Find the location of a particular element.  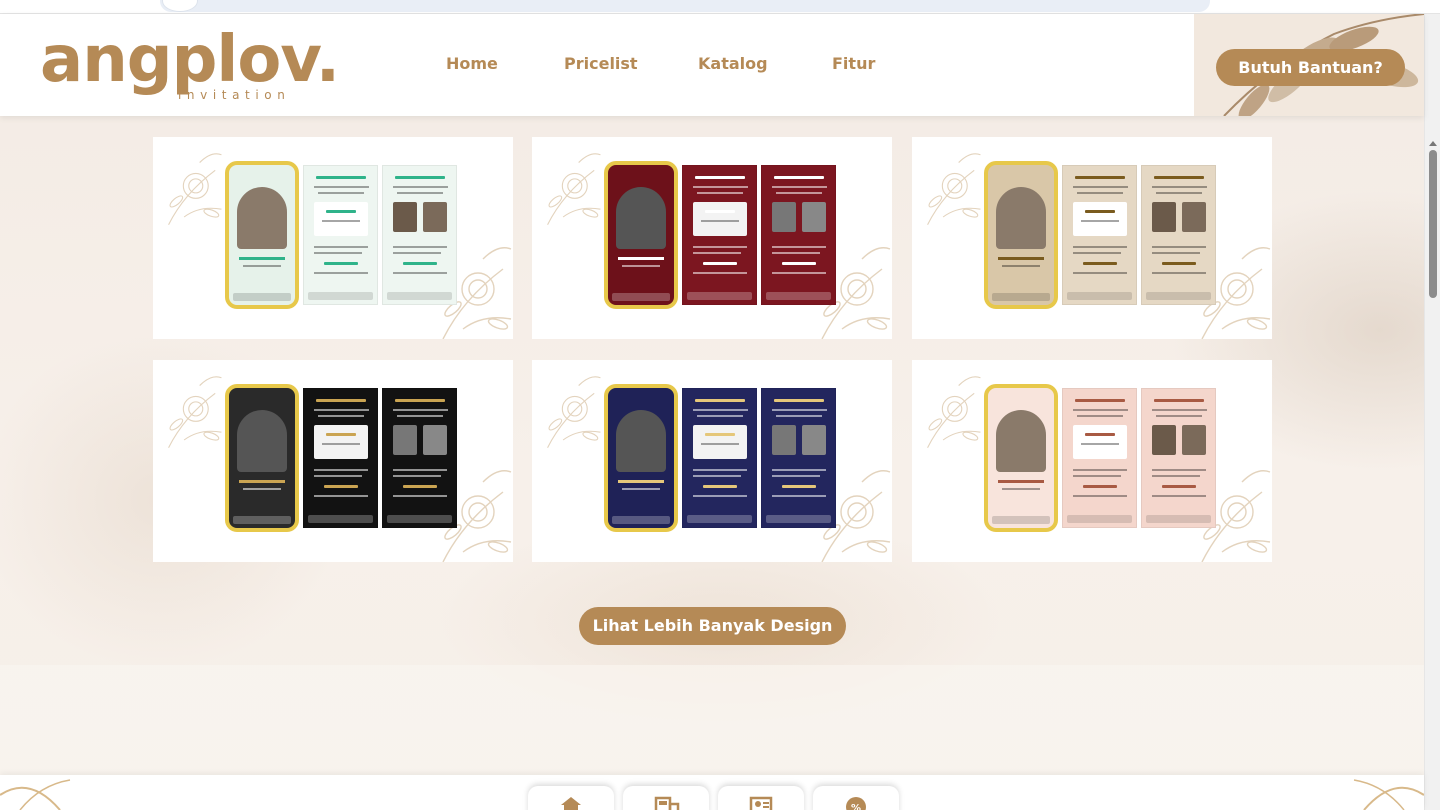

bottom-nav-catalog is located at coordinates (666, 798).